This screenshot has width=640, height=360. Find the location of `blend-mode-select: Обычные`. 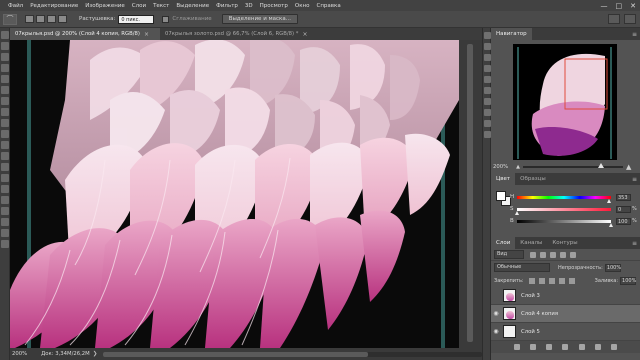

blend-mode-select: Обычные is located at coordinates (522, 267).